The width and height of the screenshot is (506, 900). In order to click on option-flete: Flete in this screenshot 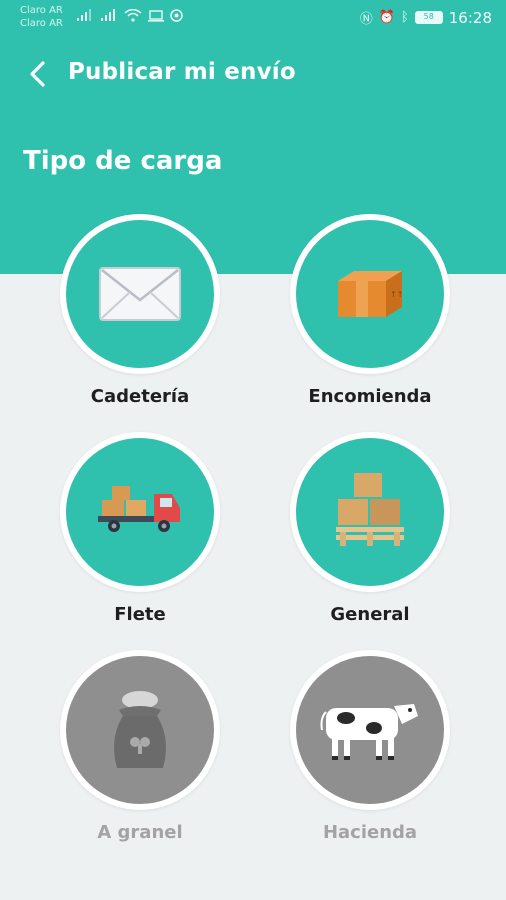, I will do `click(153, 537)`.